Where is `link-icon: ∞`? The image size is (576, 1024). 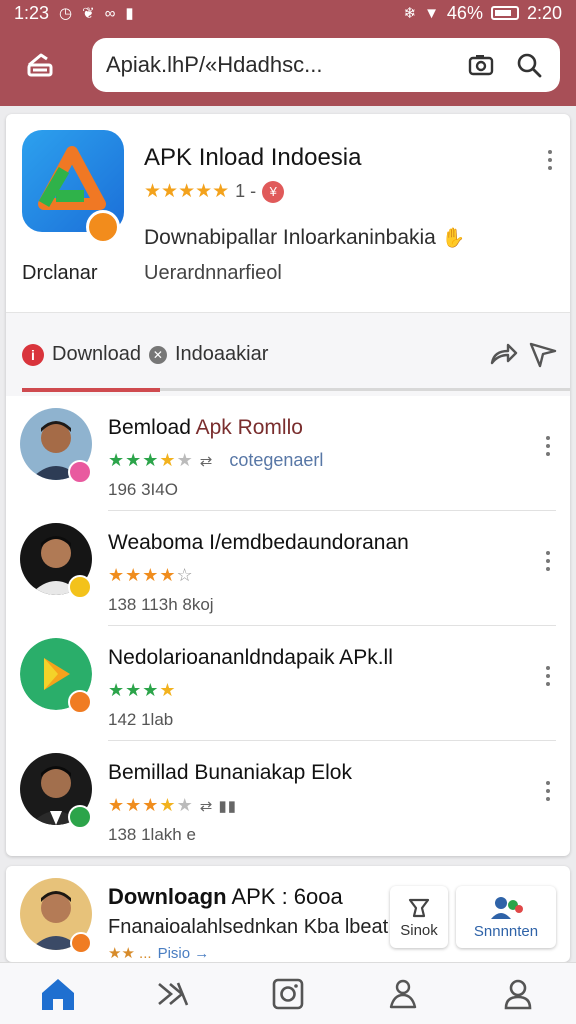
link-icon: ∞ is located at coordinates (110, 13).